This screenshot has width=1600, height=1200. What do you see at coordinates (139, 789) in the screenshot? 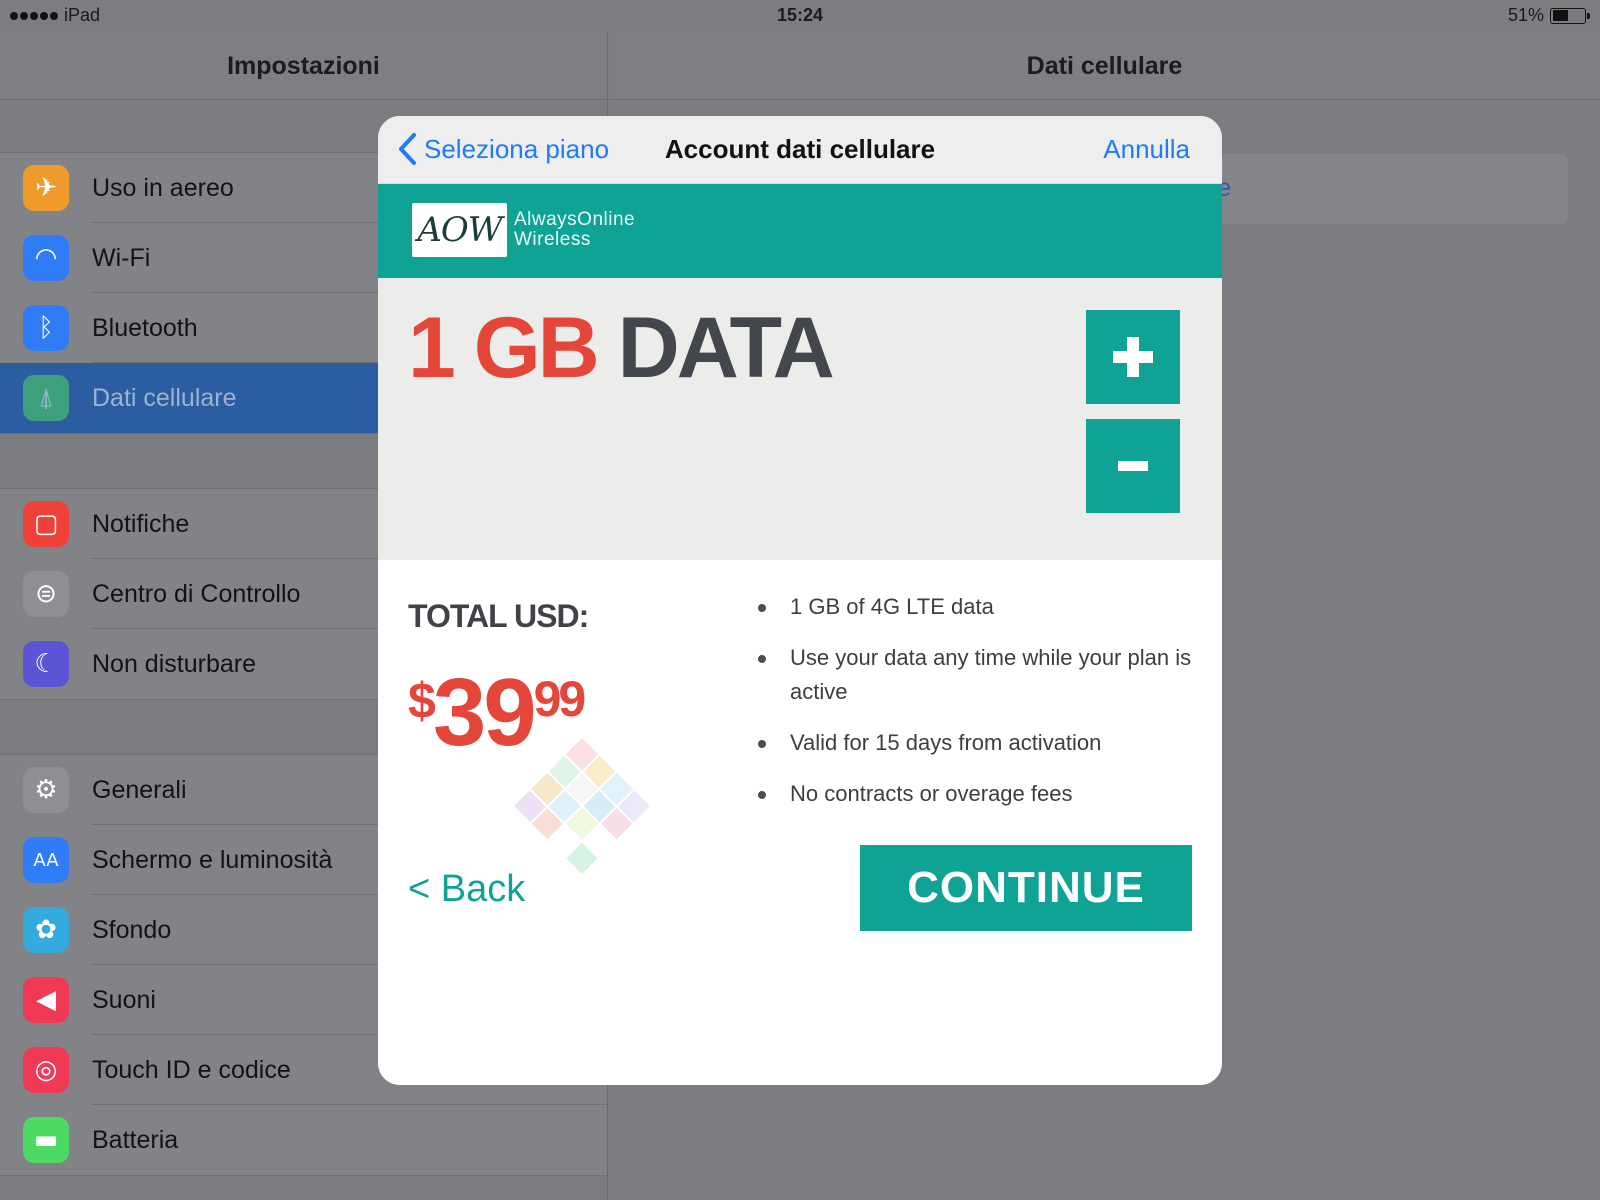
I see `sidebar-item-label: Generali` at bounding box center [139, 789].